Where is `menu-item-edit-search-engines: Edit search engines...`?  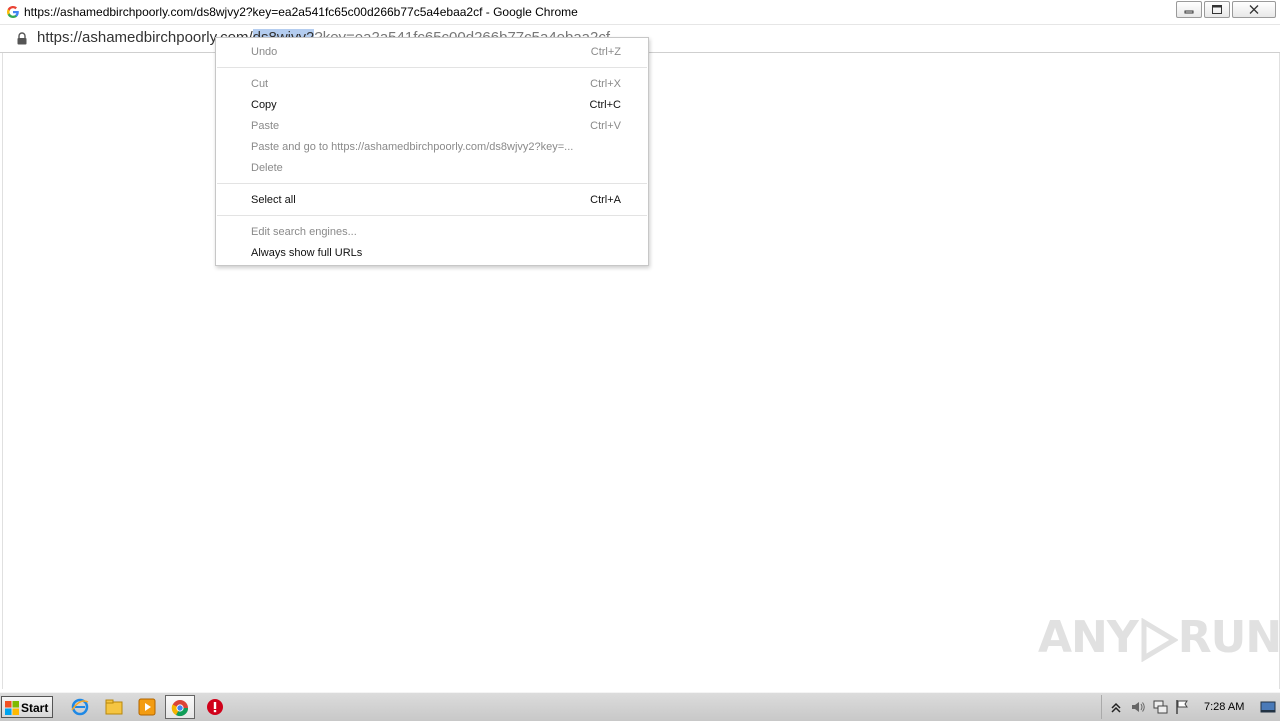 menu-item-edit-search-engines: Edit search engines... is located at coordinates (432, 232).